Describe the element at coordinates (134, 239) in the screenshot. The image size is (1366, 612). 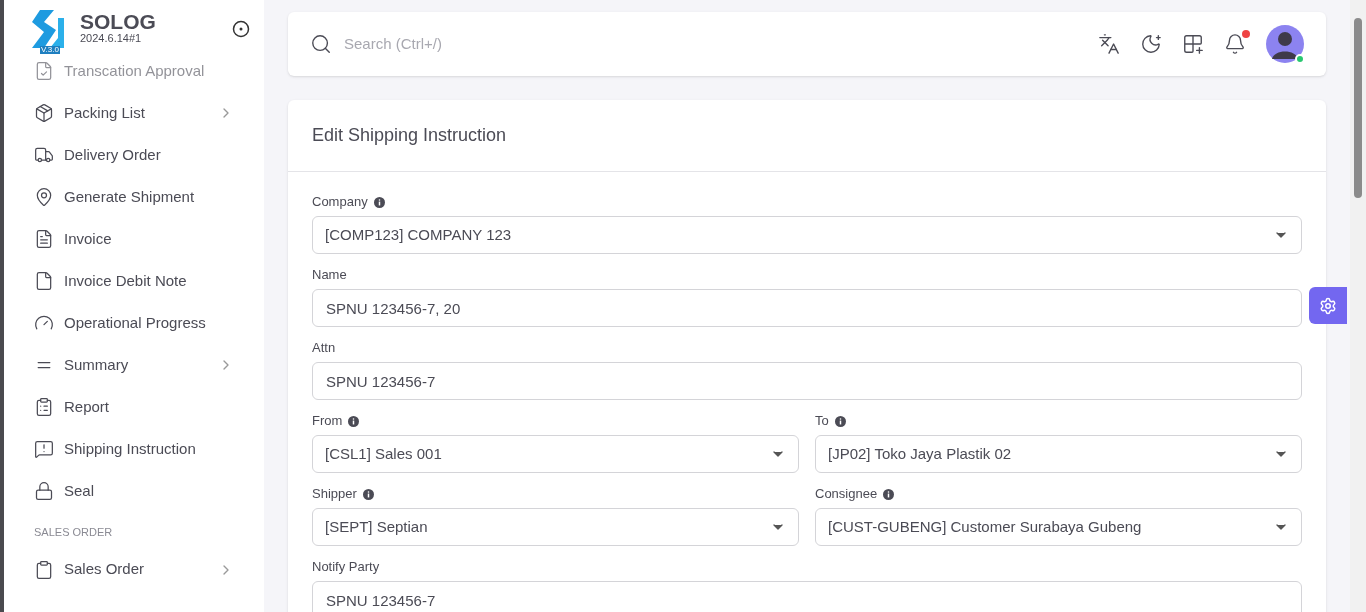
I see `sidebar-item: Invoice` at that location.